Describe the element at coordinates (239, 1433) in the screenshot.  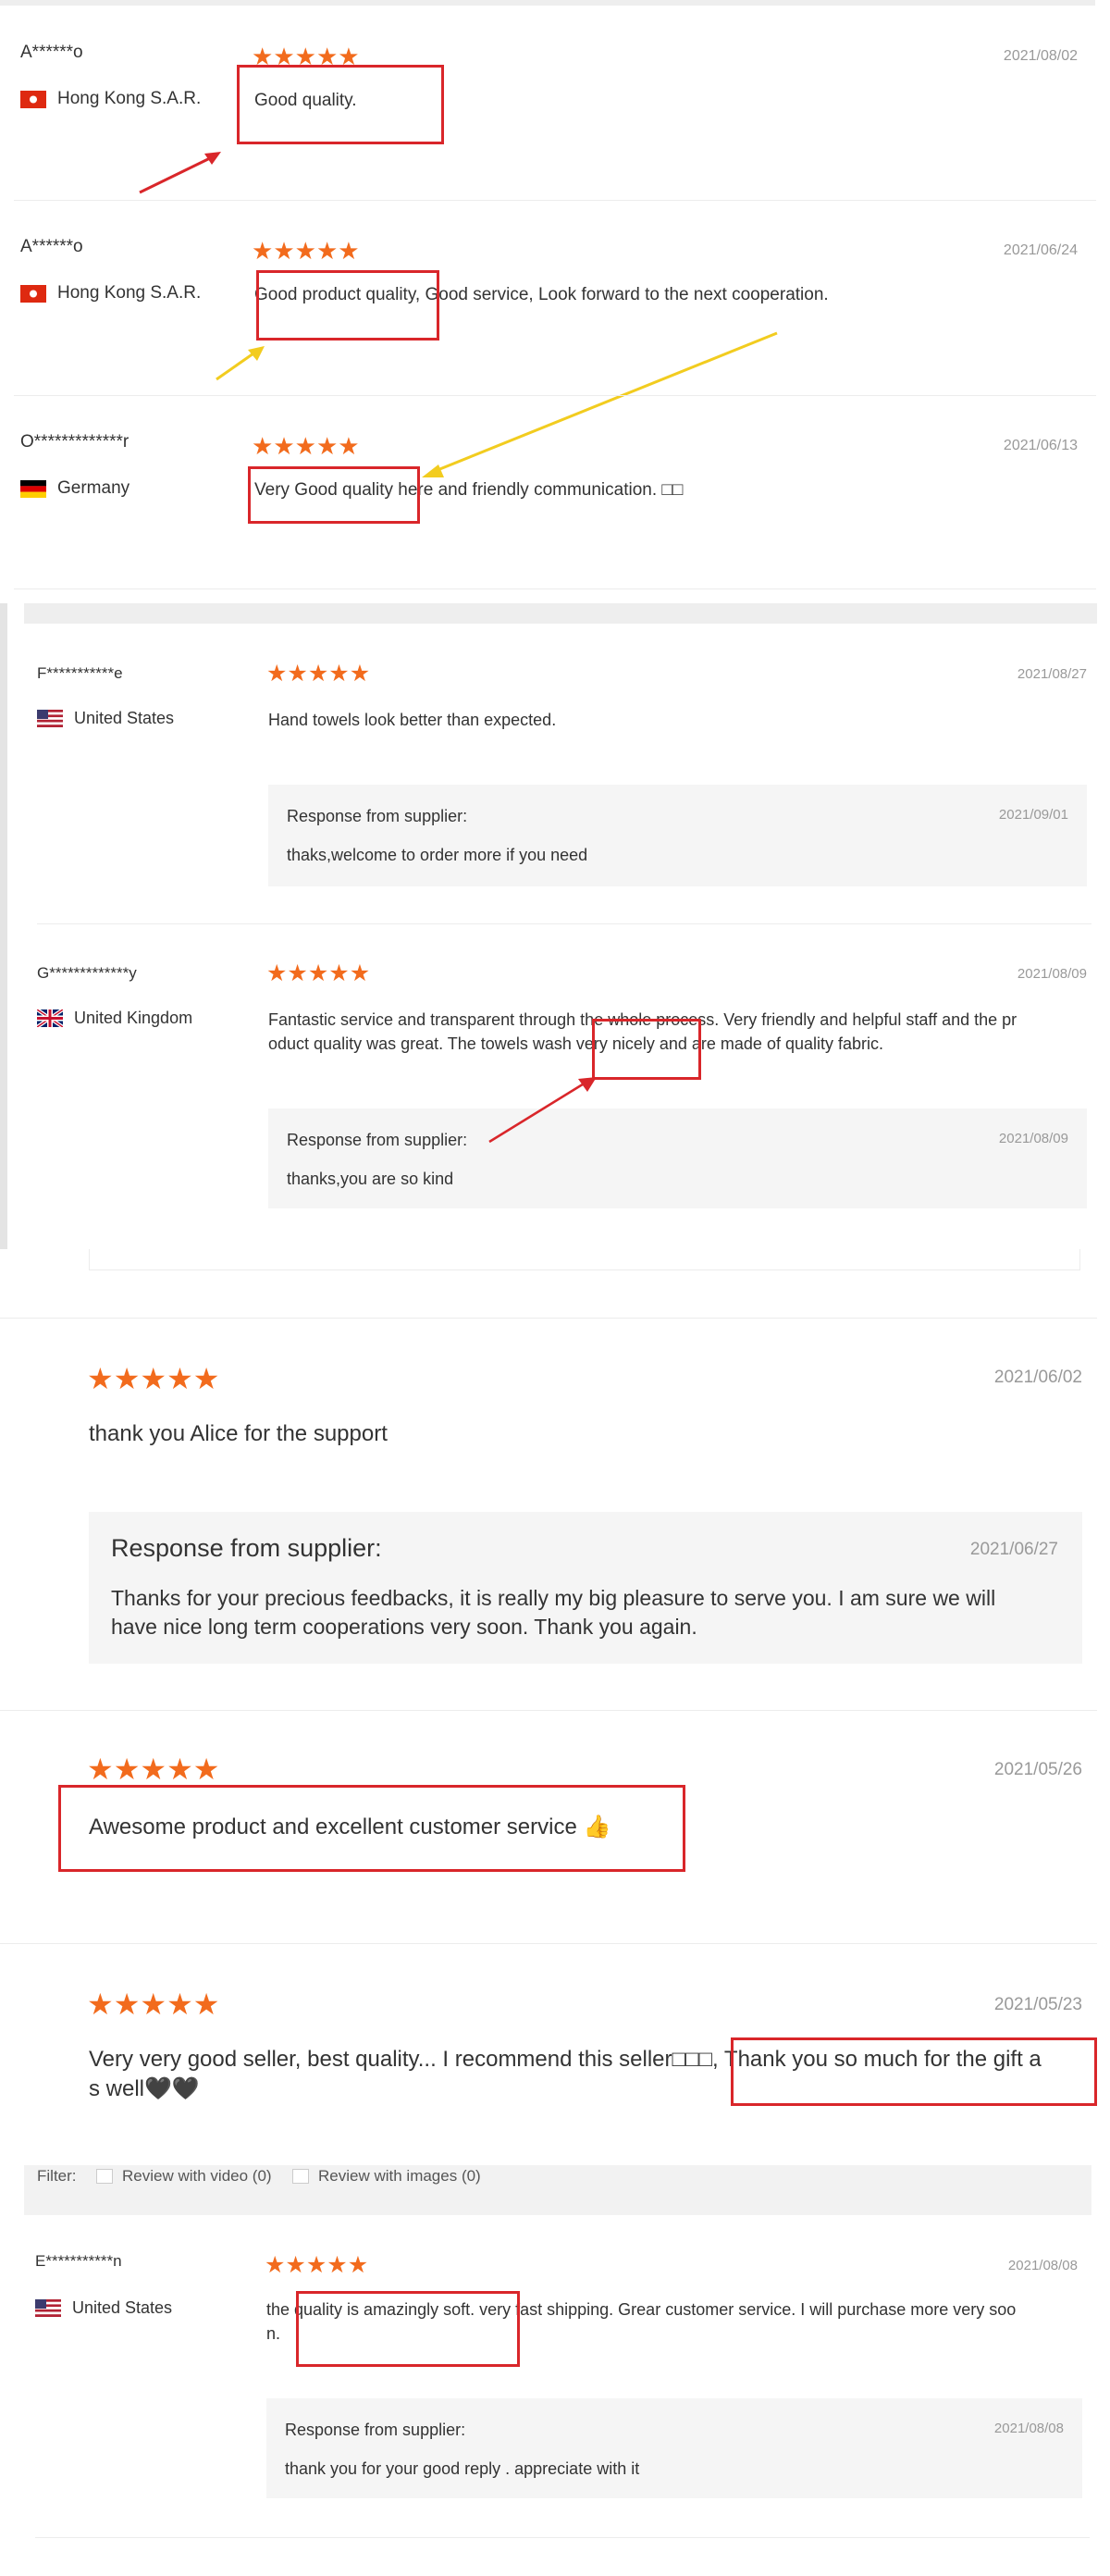
I see `review-text: thank you Alice for the support` at that location.